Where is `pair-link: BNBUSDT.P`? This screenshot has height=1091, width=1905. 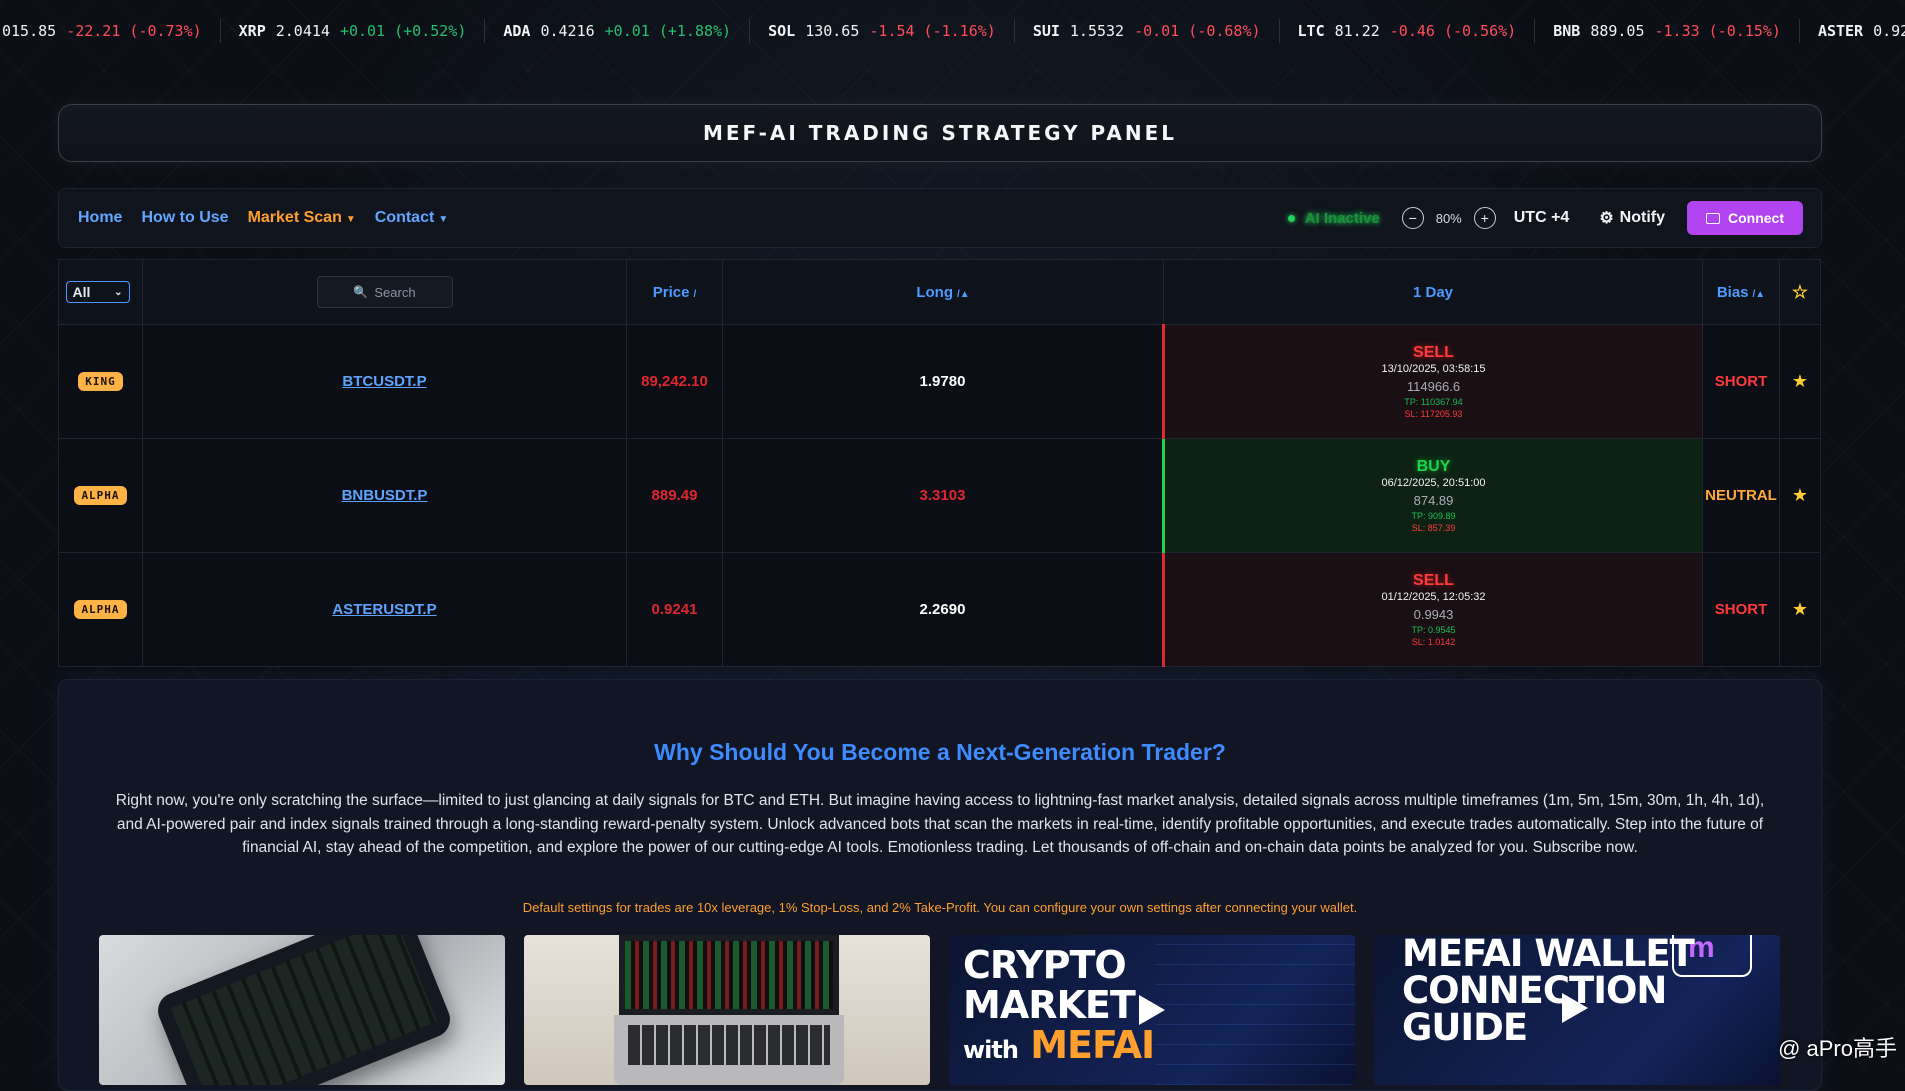 pair-link: BNBUSDT.P is located at coordinates (385, 495).